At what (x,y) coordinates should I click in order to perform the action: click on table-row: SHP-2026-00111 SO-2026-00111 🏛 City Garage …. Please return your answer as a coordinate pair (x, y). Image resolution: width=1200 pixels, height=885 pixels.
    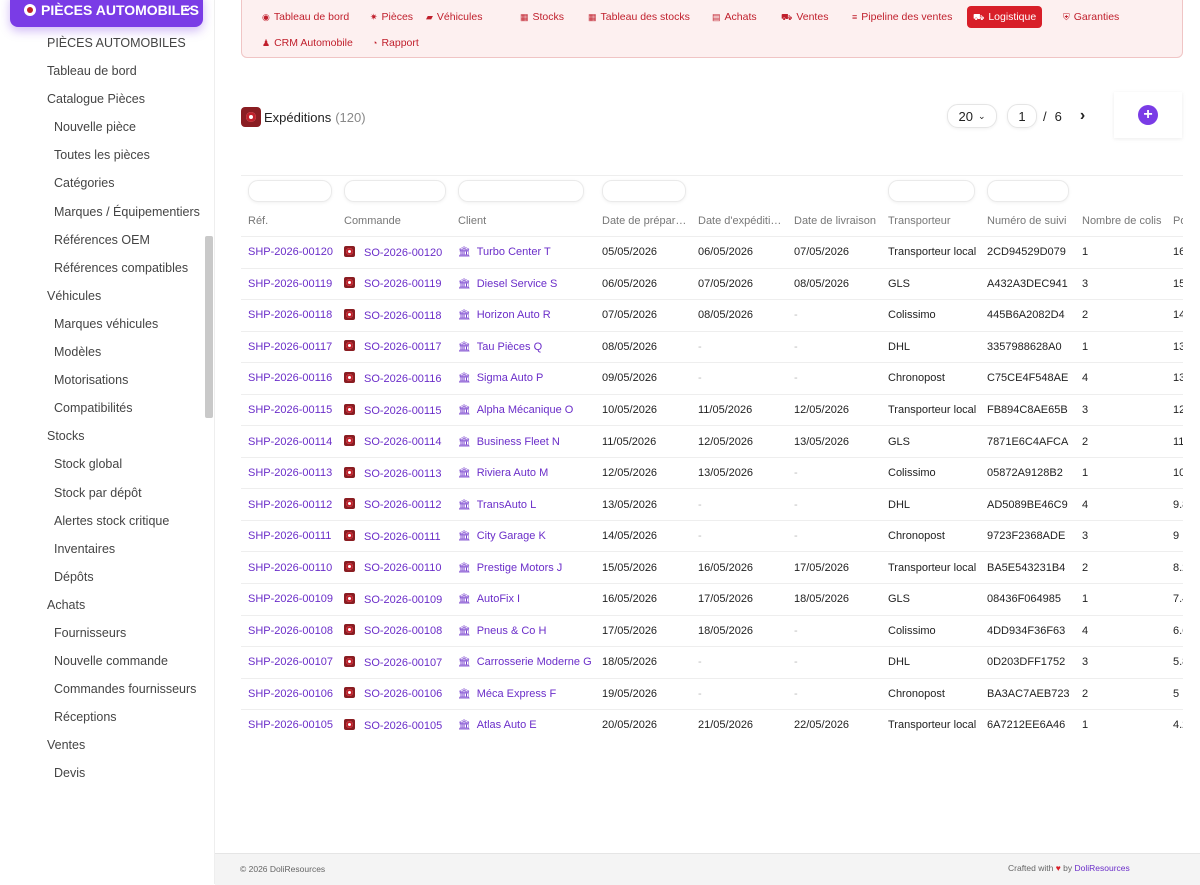
    Looking at the image, I should click on (712, 535).